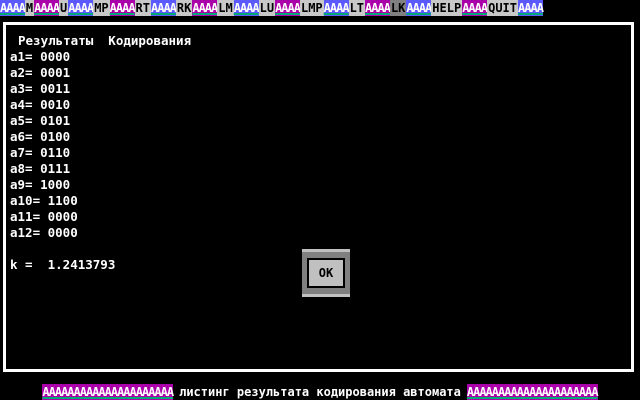 The height and width of the screenshot is (400, 640). I want to click on status-pad-right: AAAAAAAAAAAAAAAAAAAAA, so click(532, 392).